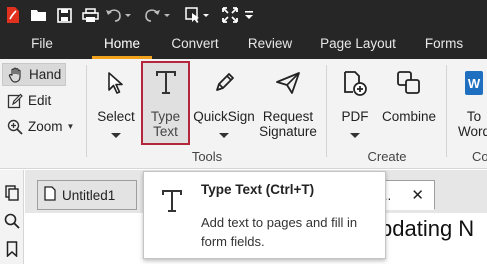  I want to click on save-icon, so click(64, 15).